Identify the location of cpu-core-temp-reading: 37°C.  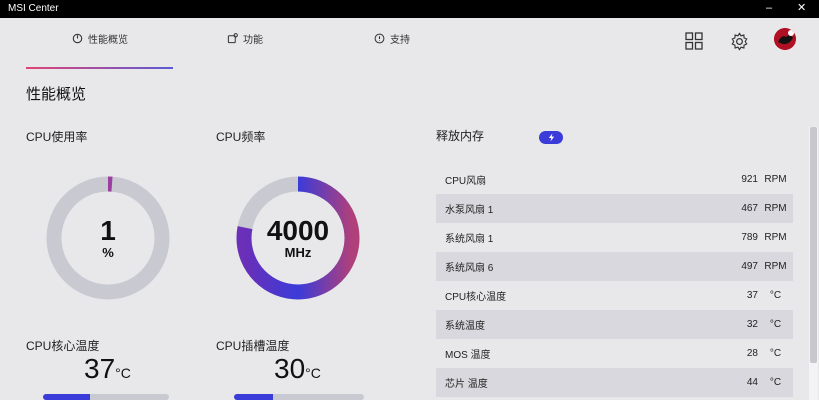
(107, 369).